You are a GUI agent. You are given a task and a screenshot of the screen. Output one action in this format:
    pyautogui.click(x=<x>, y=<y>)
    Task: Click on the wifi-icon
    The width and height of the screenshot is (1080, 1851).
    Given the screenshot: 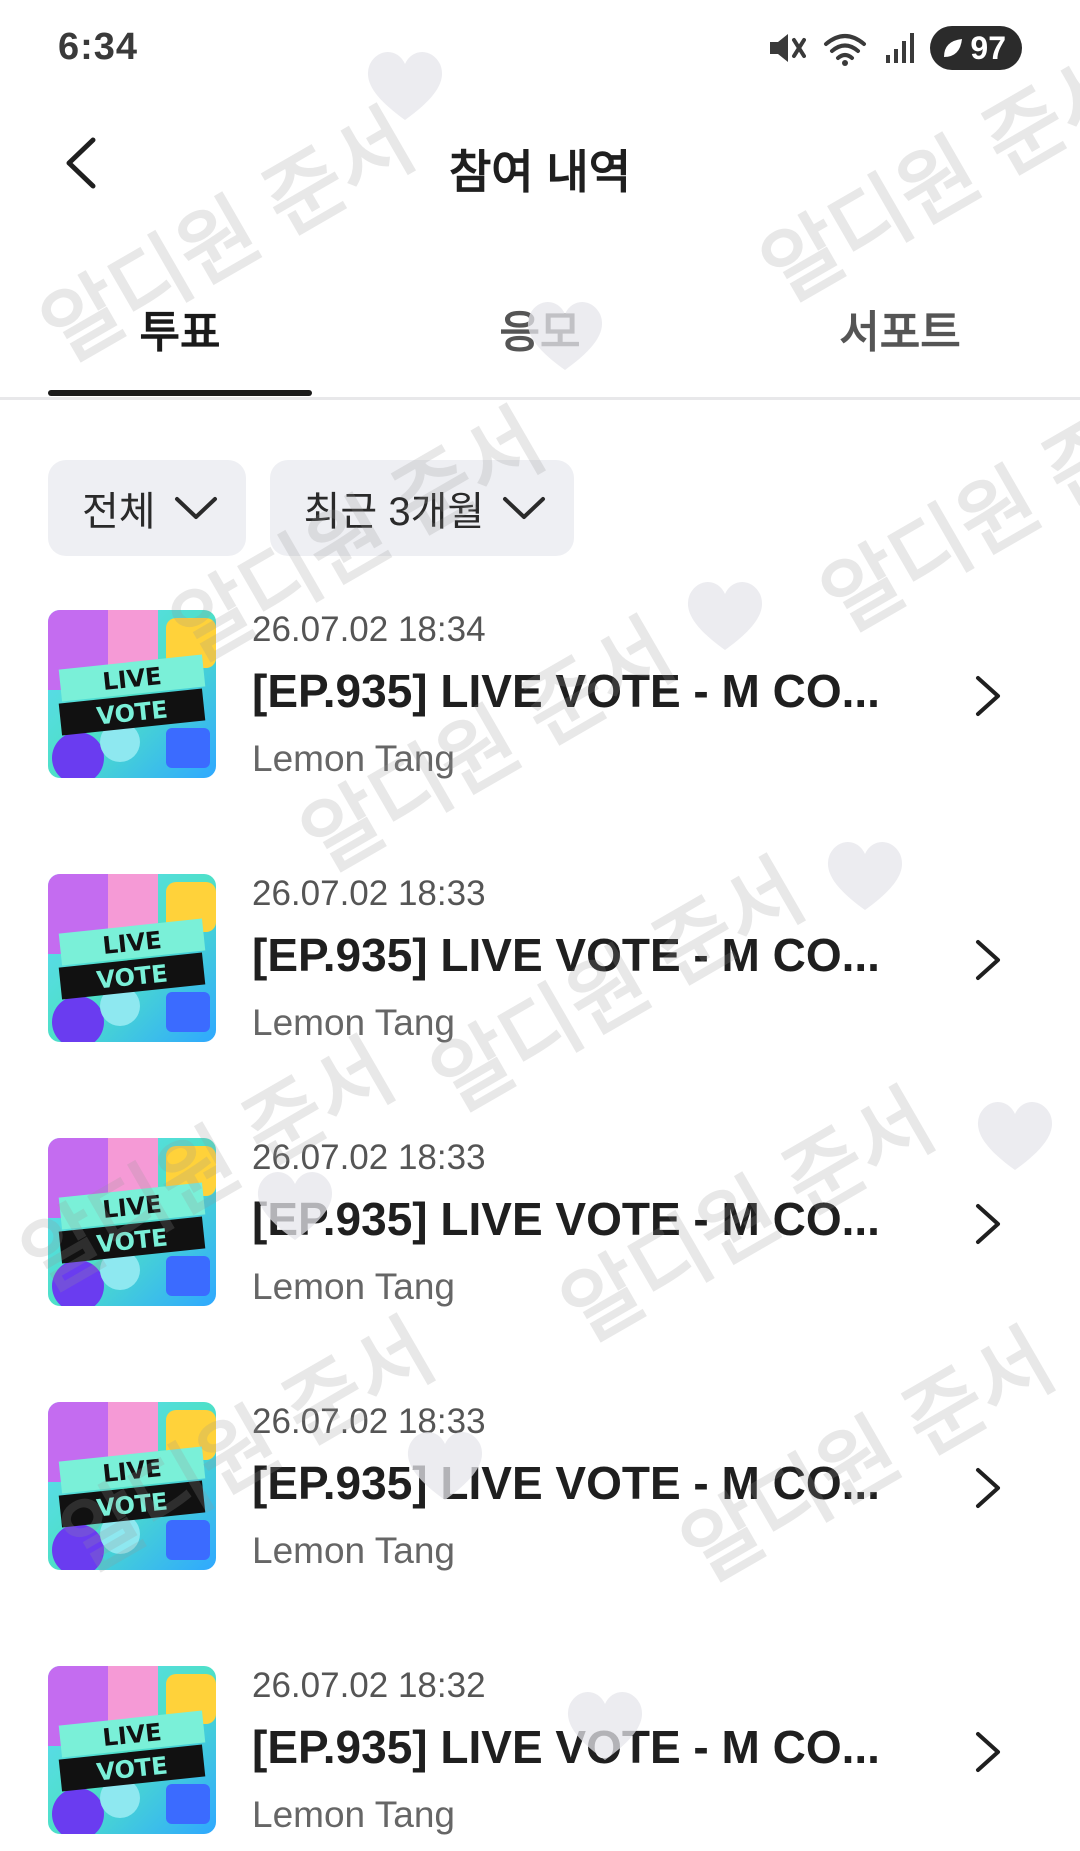 What is the action you would take?
    pyautogui.click(x=845, y=48)
    